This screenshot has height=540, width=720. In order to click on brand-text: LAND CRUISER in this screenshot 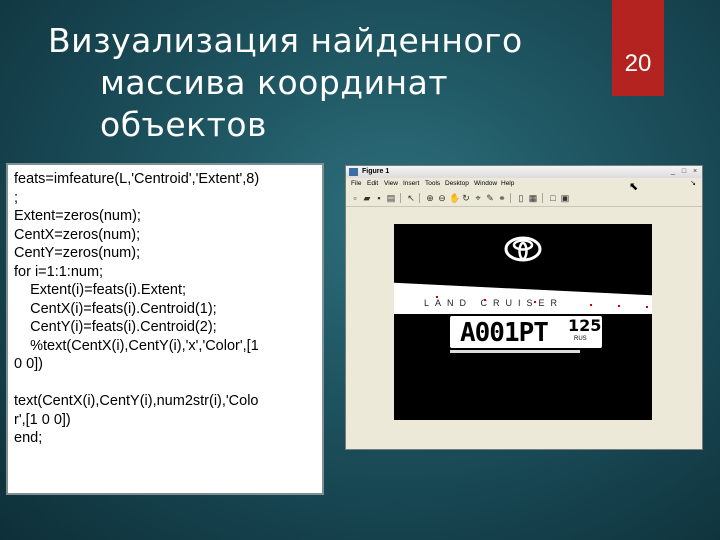, I will do `click(494, 303)`.